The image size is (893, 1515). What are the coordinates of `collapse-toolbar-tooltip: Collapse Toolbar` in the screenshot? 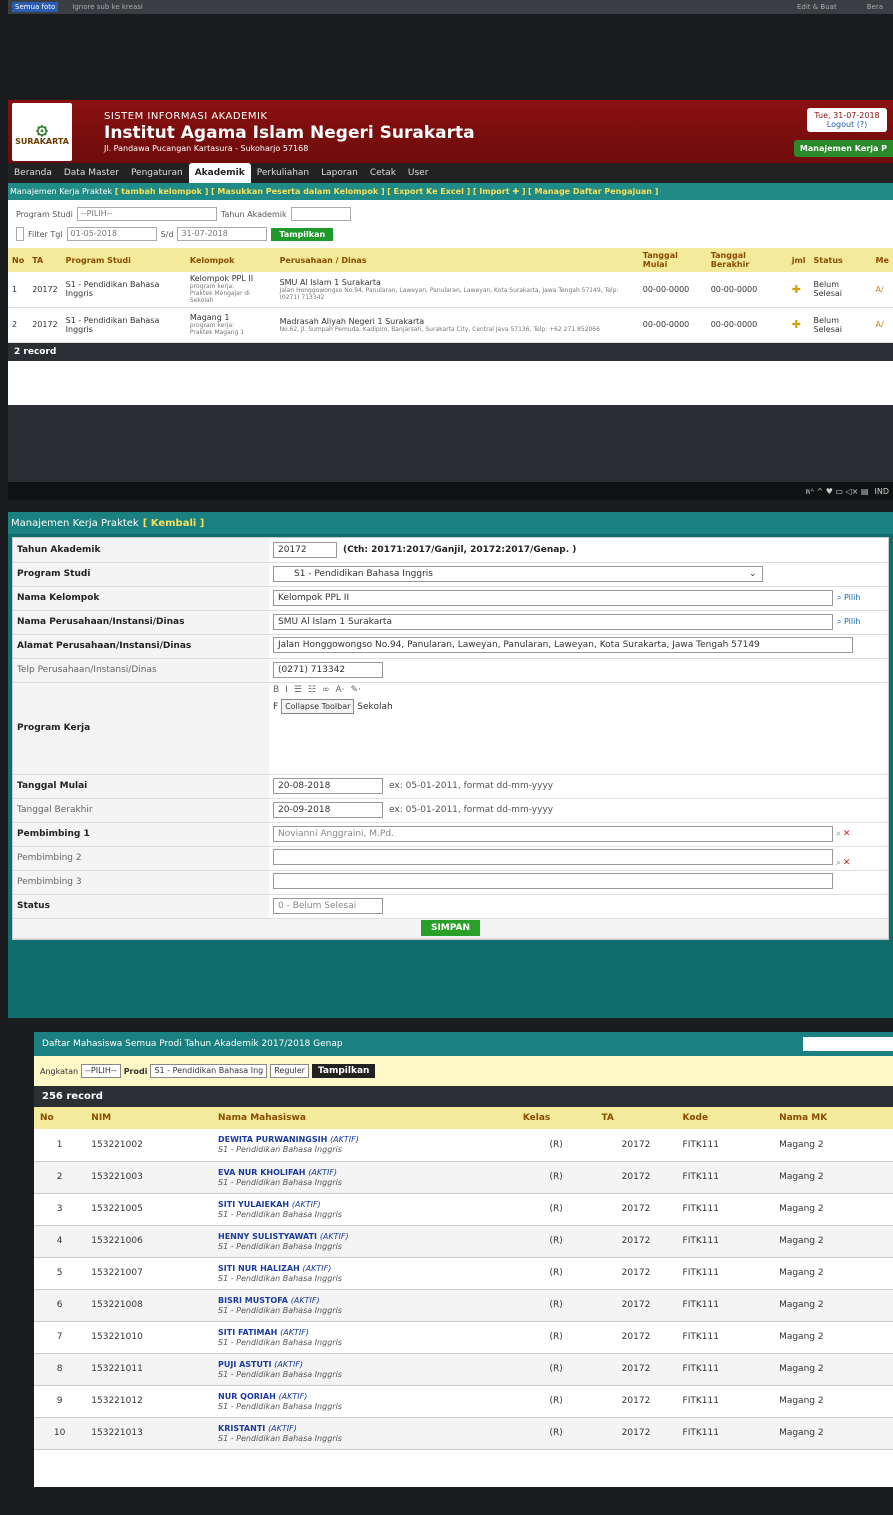 It's located at (318, 706).